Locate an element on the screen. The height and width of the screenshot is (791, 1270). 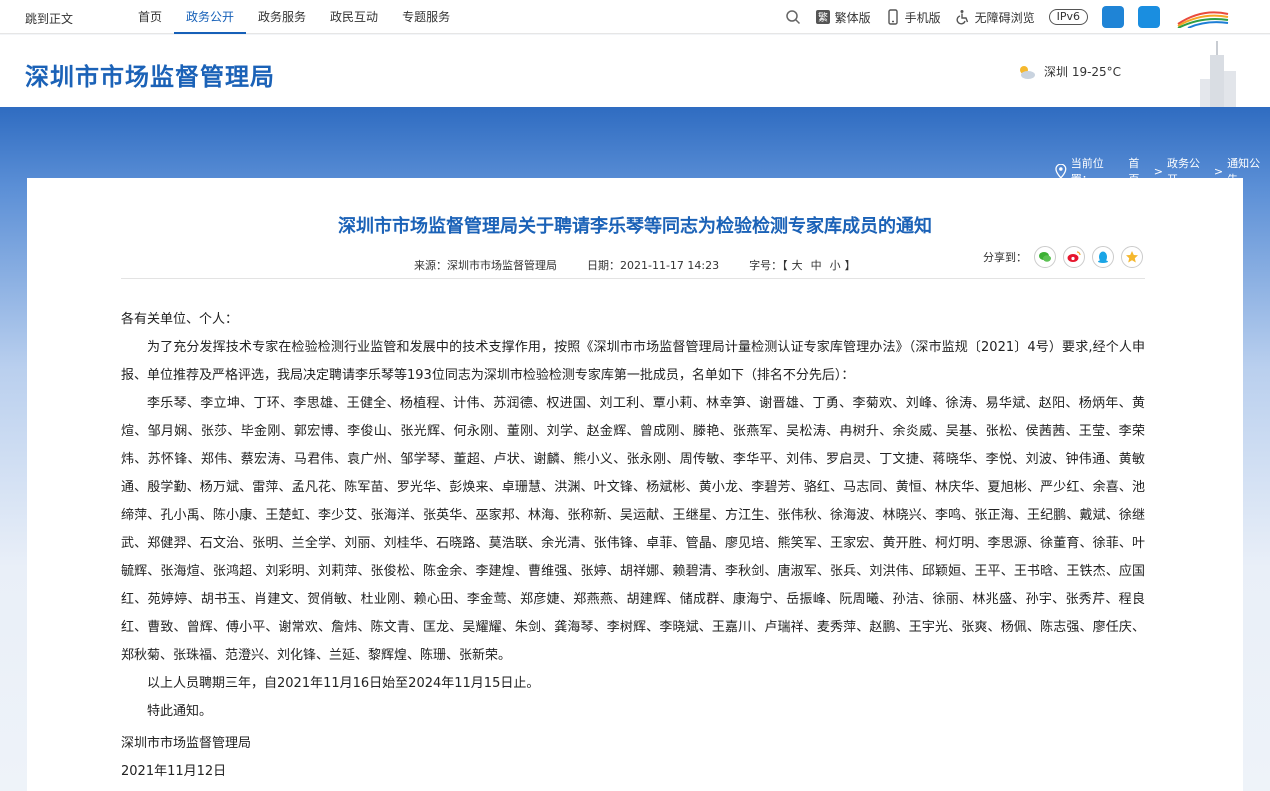
share-wechat-button is located at coordinates (1045, 257).